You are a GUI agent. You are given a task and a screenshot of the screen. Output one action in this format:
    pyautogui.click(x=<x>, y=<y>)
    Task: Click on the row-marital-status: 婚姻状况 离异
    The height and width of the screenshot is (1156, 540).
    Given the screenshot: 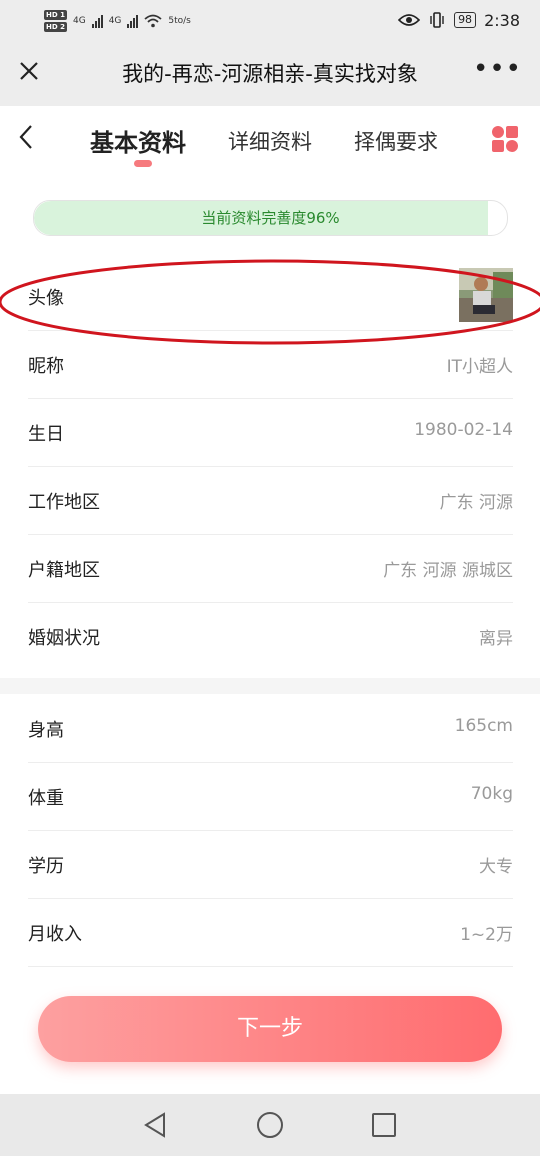 What is the action you would take?
    pyautogui.click(x=270, y=636)
    